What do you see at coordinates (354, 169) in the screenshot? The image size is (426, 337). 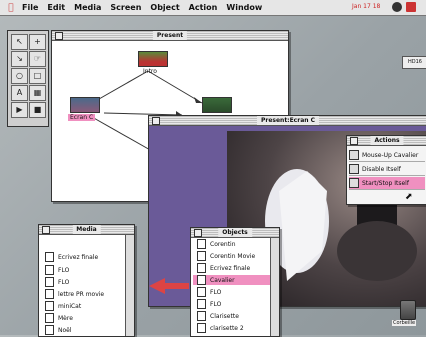 I see `disable-icon` at bounding box center [354, 169].